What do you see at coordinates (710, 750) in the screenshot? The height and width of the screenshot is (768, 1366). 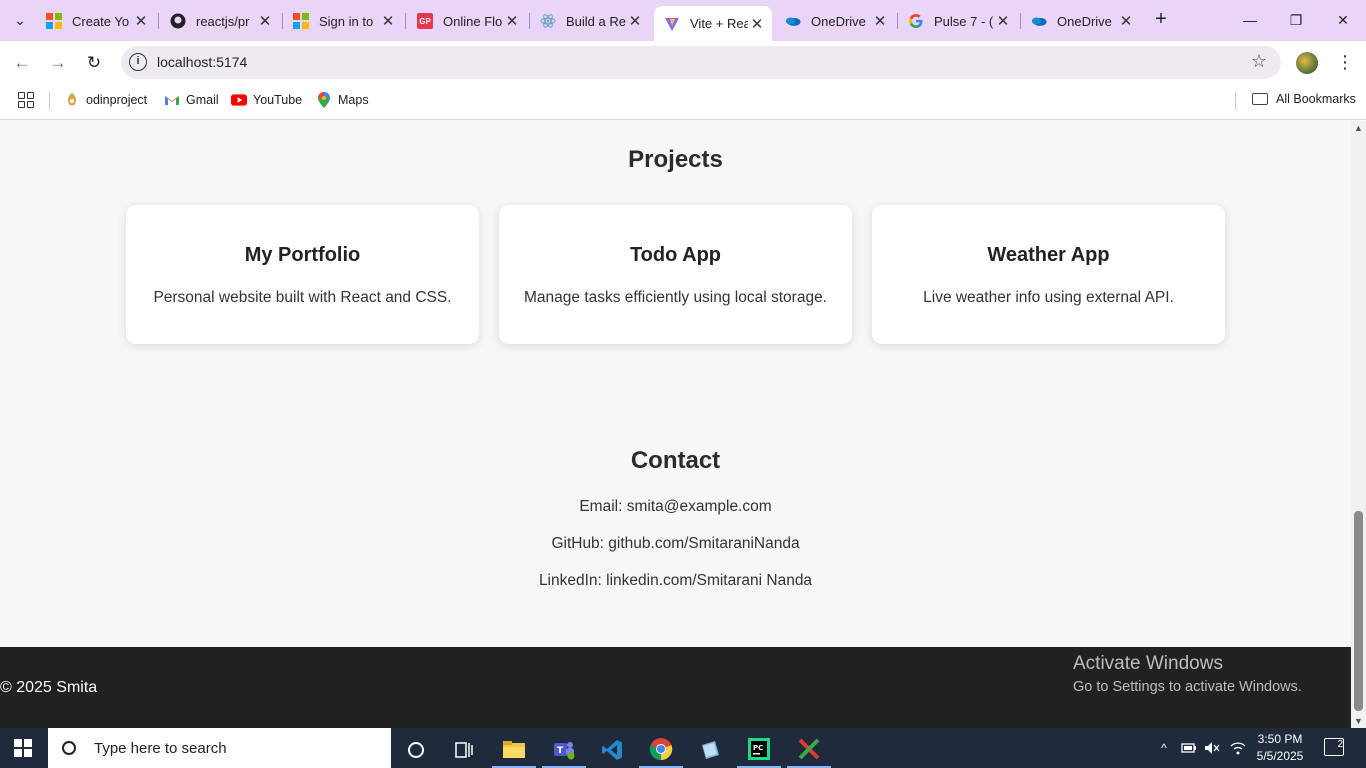 I see `notepad-icon` at bounding box center [710, 750].